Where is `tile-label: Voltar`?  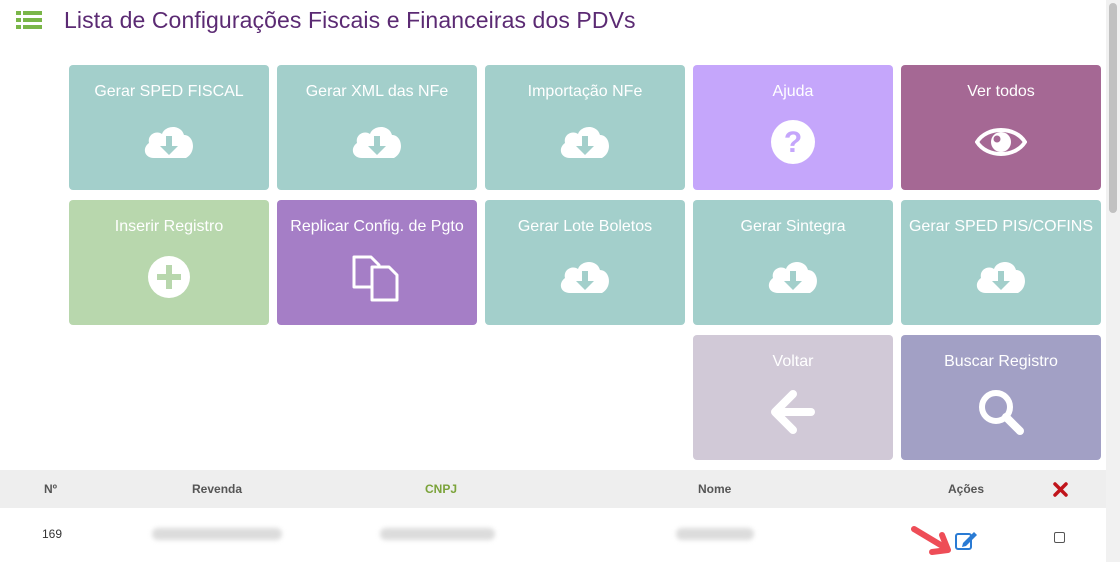 tile-label: Voltar is located at coordinates (793, 361).